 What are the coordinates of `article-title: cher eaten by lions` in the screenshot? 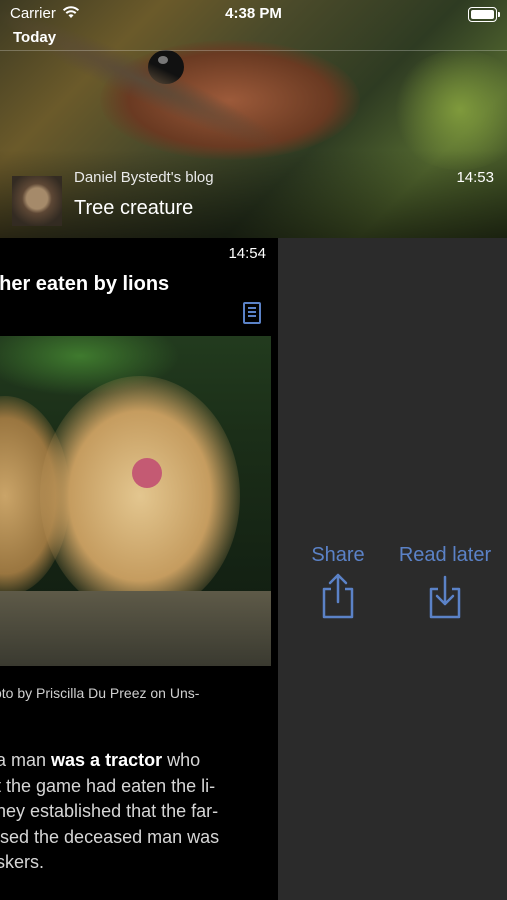 It's located at (90, 284).